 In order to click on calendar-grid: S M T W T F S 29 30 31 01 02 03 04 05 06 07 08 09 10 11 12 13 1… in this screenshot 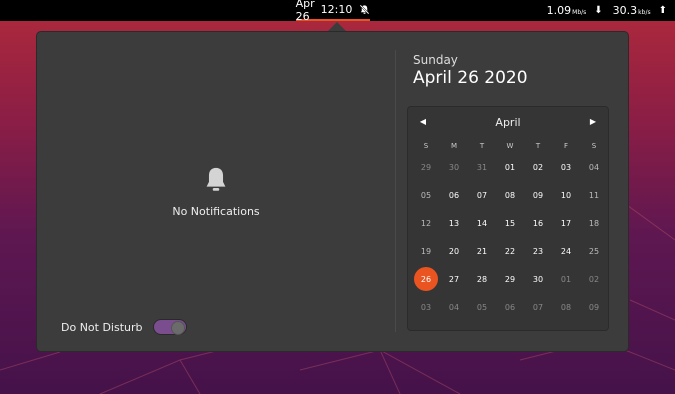, I will do `click(508, 230)`.